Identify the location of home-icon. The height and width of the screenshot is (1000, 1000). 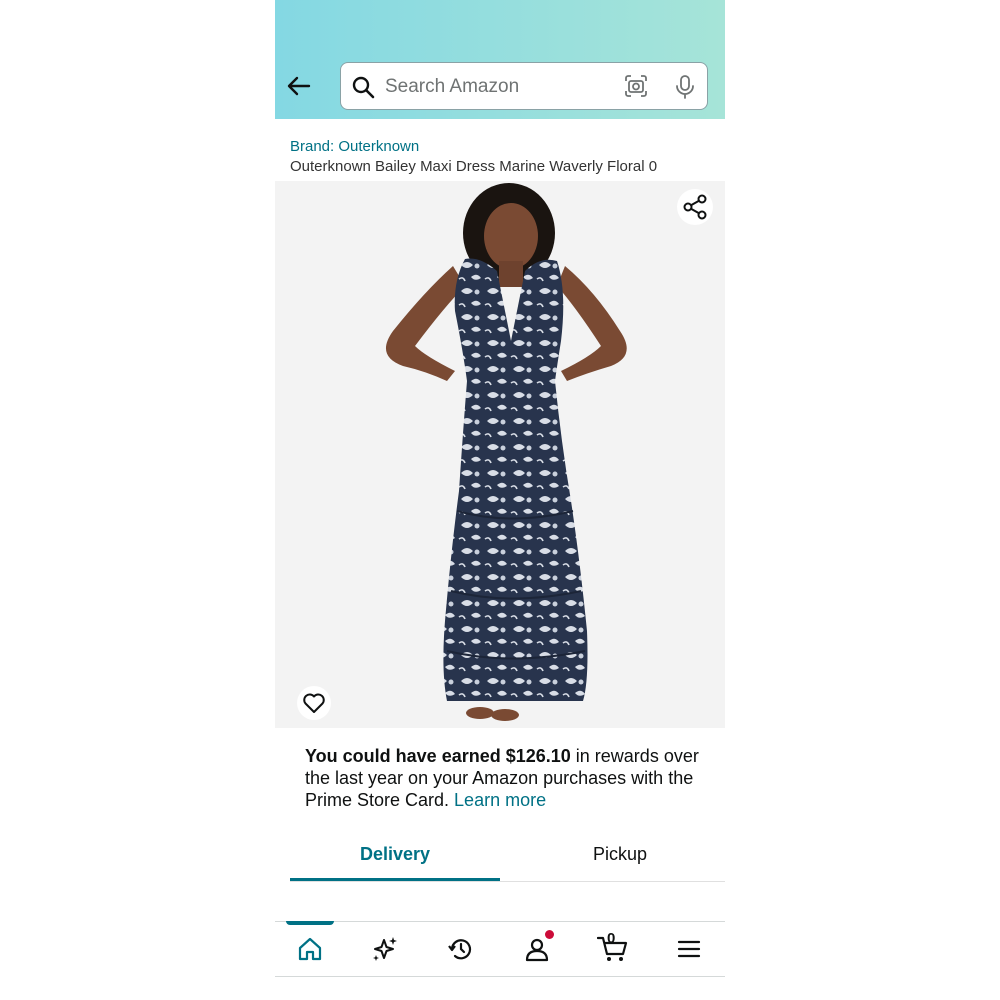
(310, 949).